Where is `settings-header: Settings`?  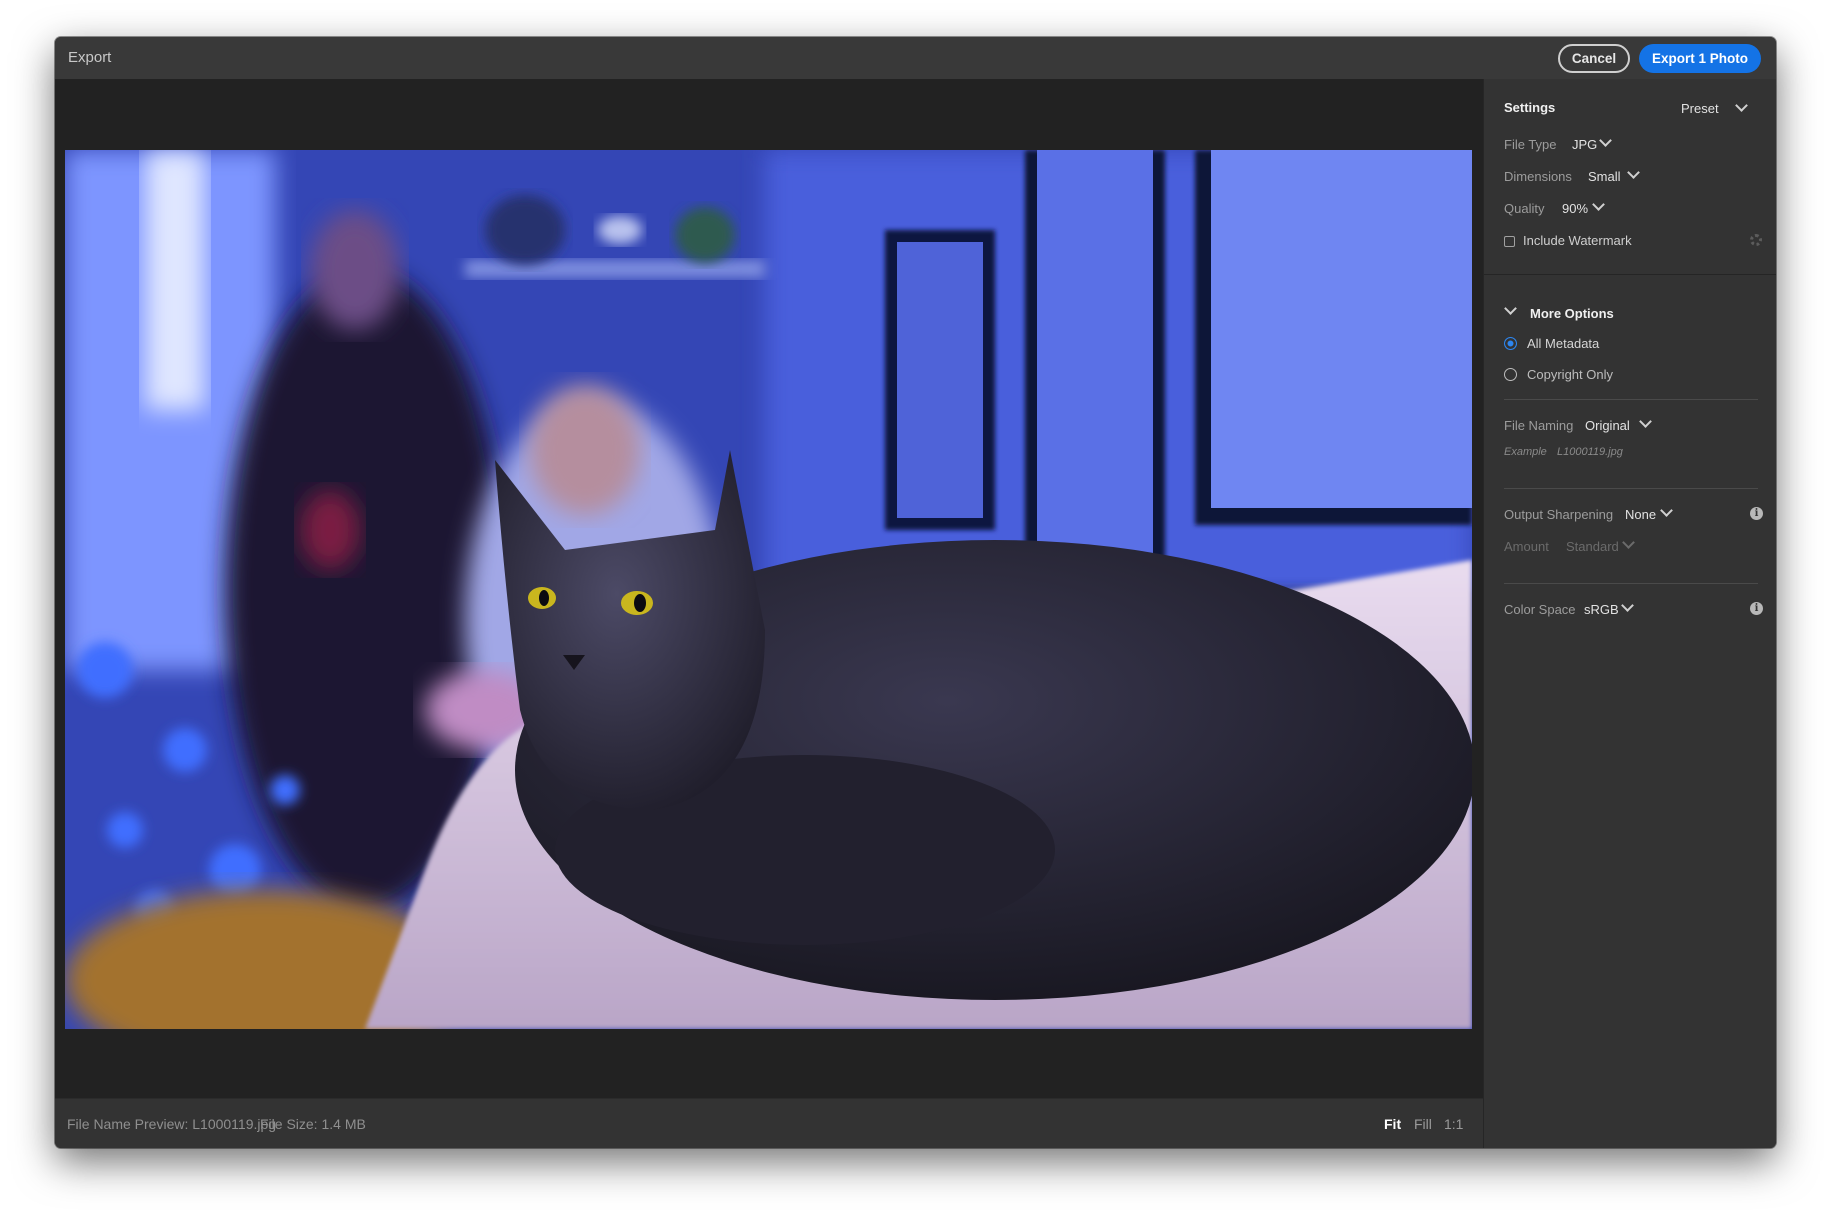
settings-header: Settings is located at coordinates (1530, 107).